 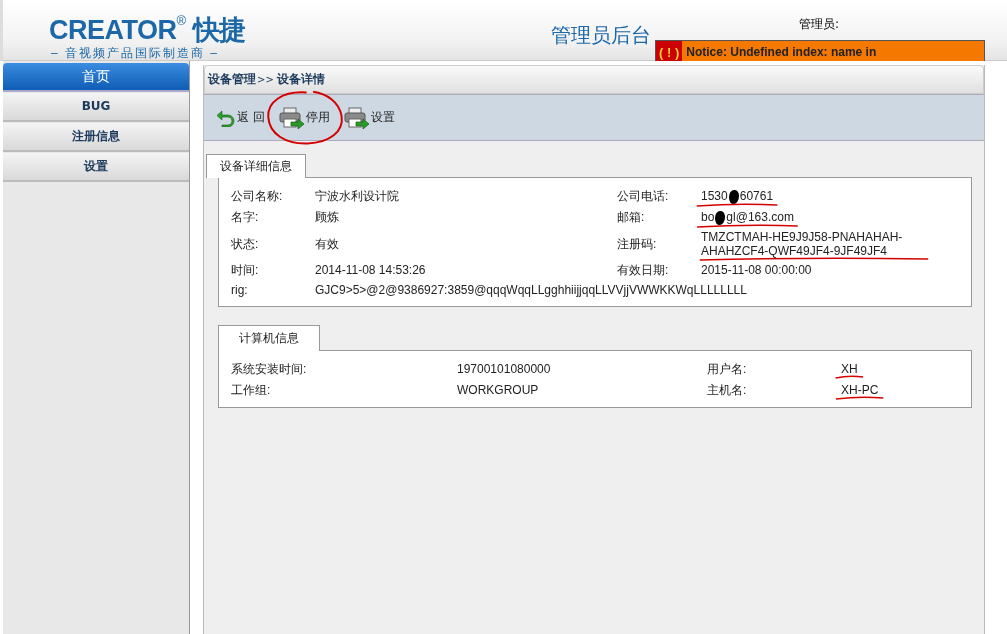 What do you see at coordinates (814, 246) in the screenshot?
I see `field-value: TMZCTMAH-HE9J9J58-PNAHAHAH-AHAHZCF4-QWF49JF4-9JF49JF4` at bounding box center [814, 246].